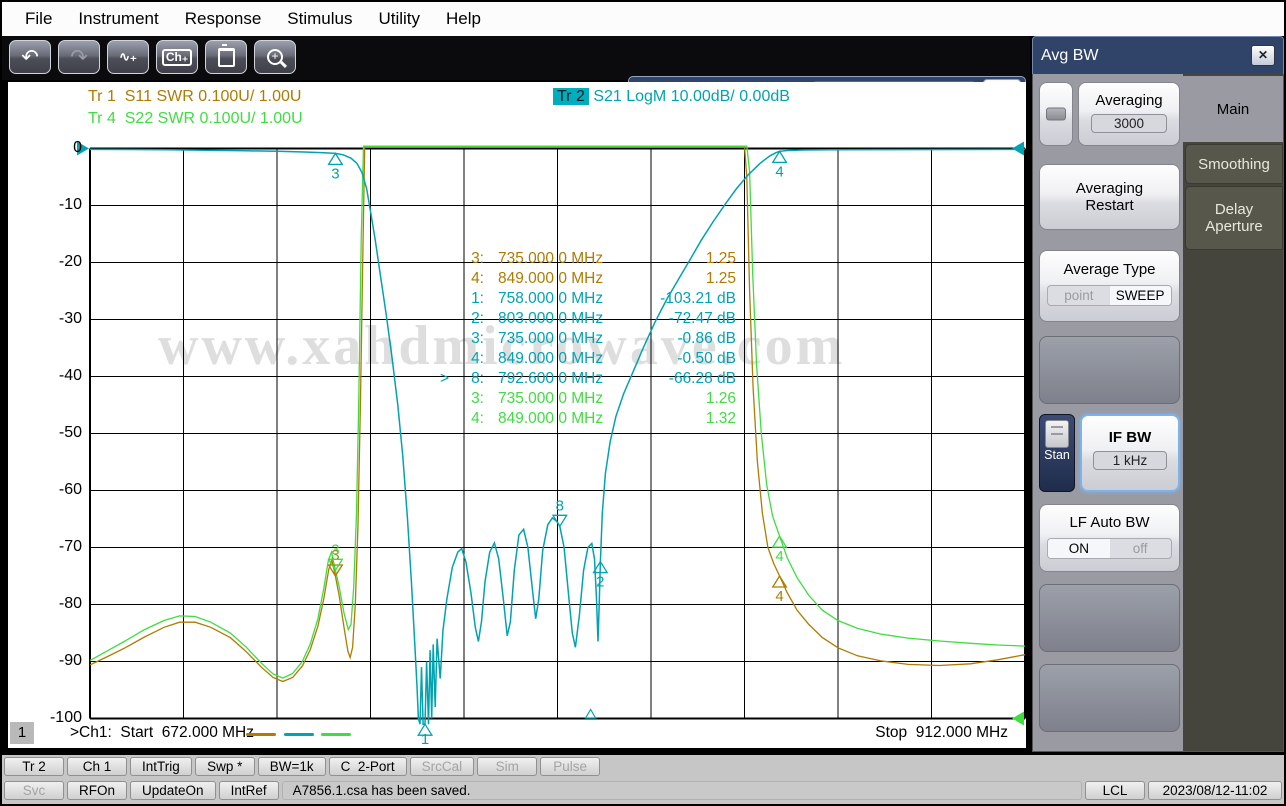 Image resolution: width=1286 pixels, height=806 pixels. What do you see at coordinates (30, 57) in the screenshot?
I see `undo-button: ↶` at bounding box center [30, 57].